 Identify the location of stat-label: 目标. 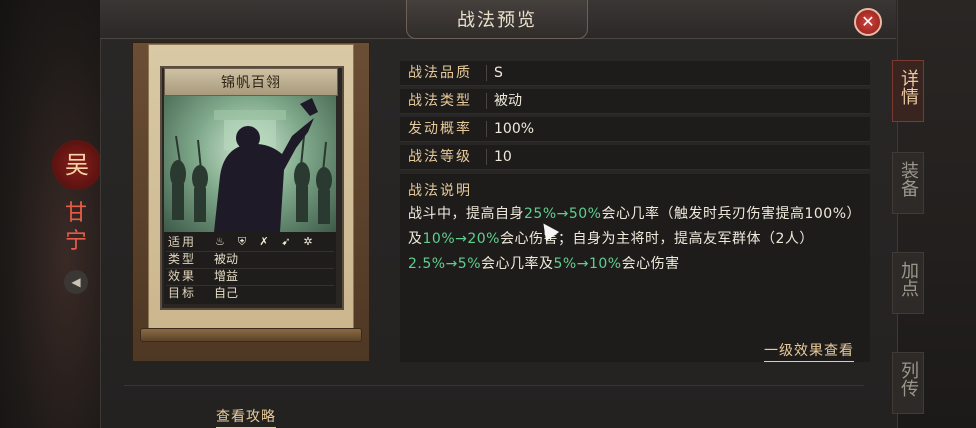
(182, 293).